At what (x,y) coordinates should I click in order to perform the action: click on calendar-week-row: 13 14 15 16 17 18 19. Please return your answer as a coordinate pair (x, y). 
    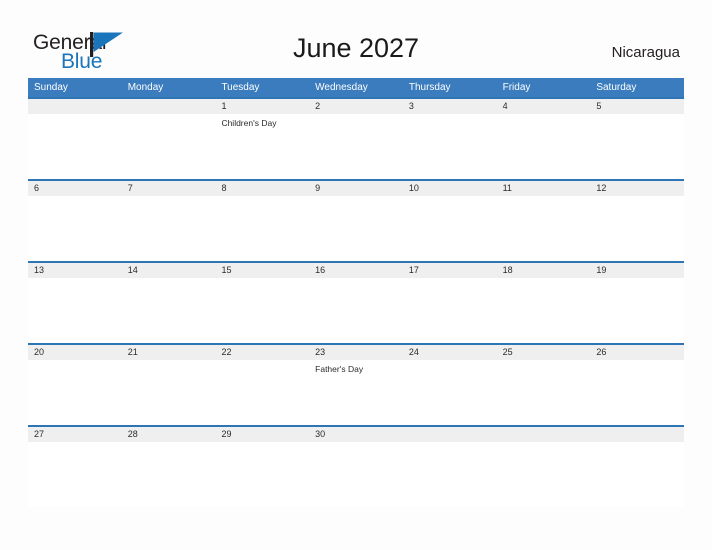
    Looking at the image, I should click on (356, 302).